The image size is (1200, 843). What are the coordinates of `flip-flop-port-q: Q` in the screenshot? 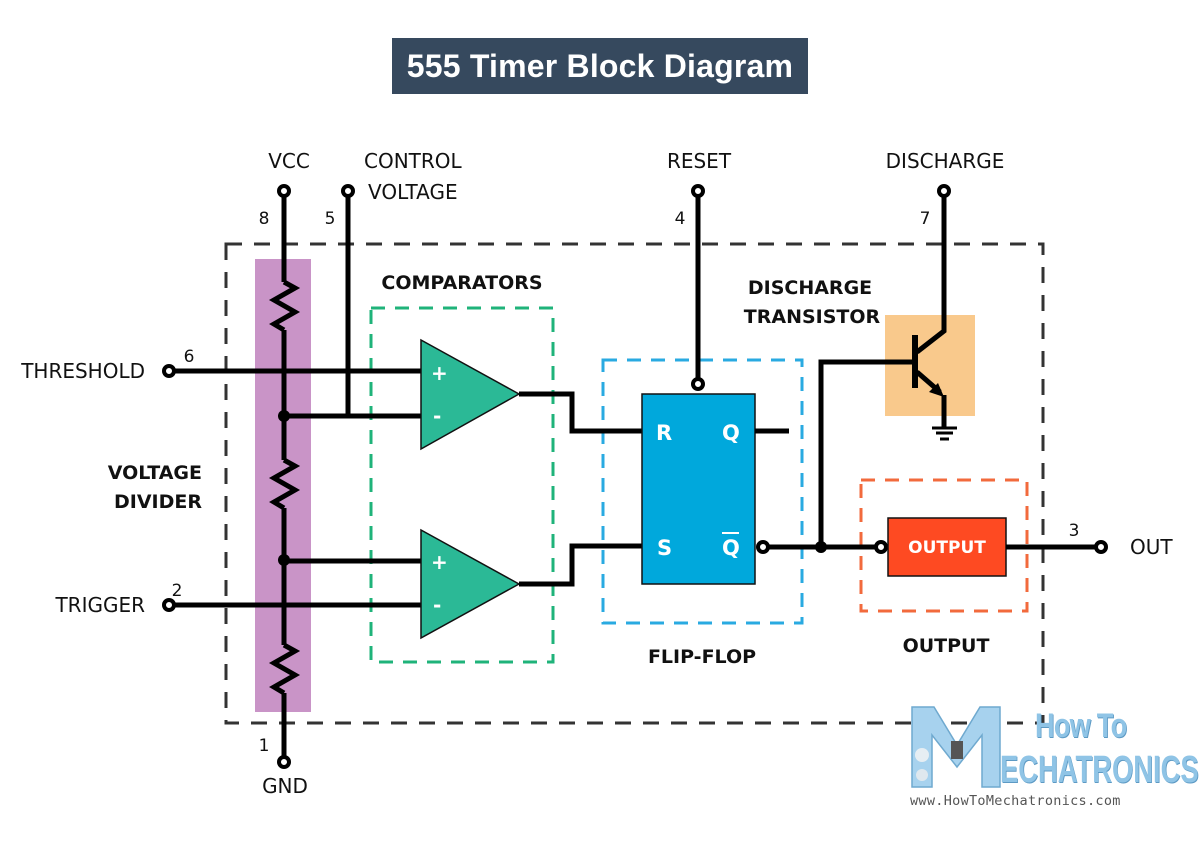 It's located at (731, 433).